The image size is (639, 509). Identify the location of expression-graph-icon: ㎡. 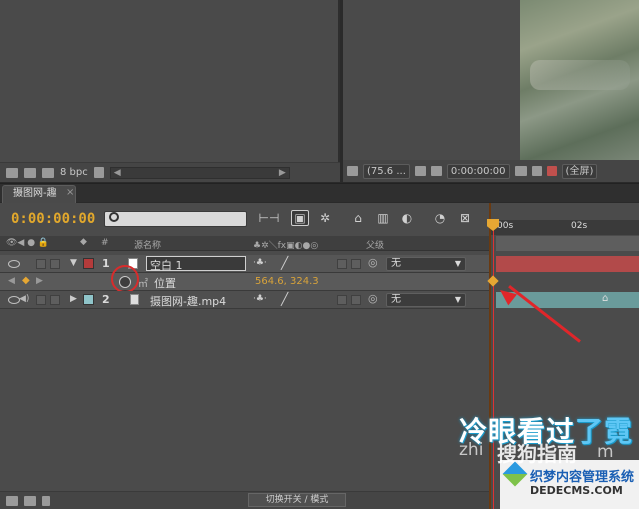
(143, 284).